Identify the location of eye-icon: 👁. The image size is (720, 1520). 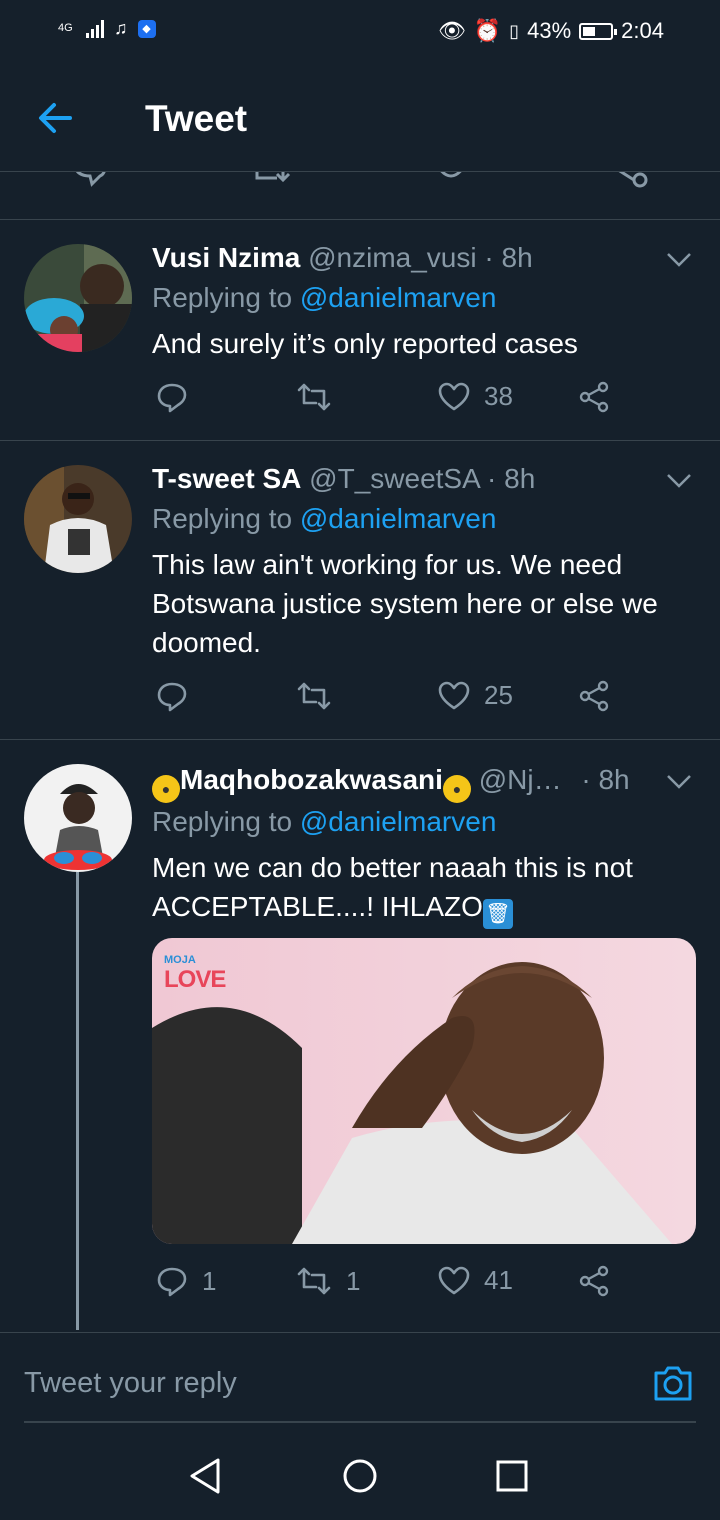
(451, 30).